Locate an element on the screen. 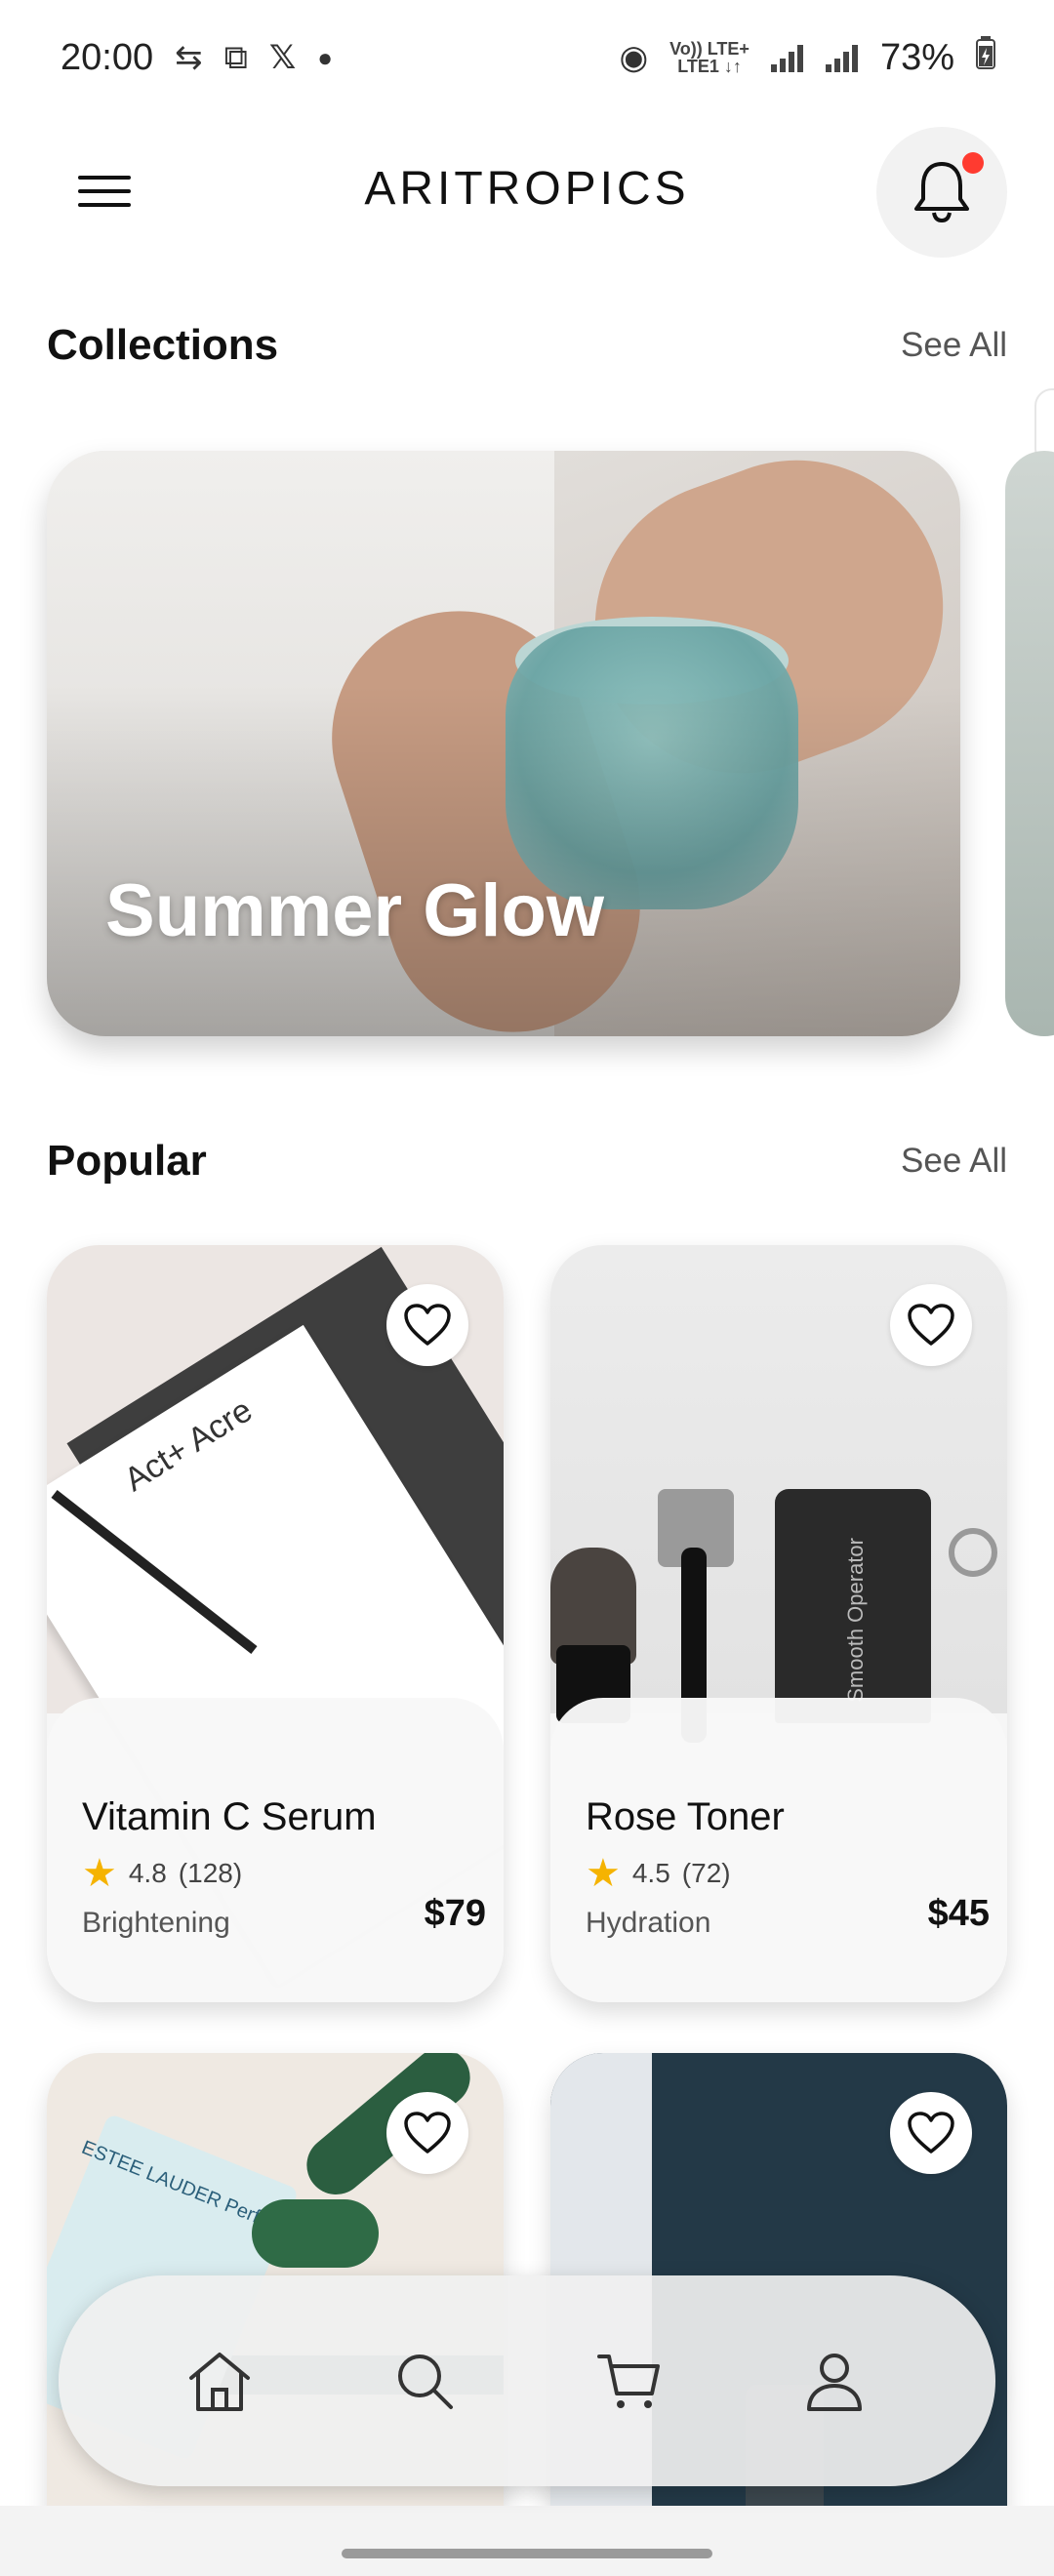 The height and width of the screenshot is (2576, 1054). see-all-collections-link: See All is located at coordinates (954, 345).